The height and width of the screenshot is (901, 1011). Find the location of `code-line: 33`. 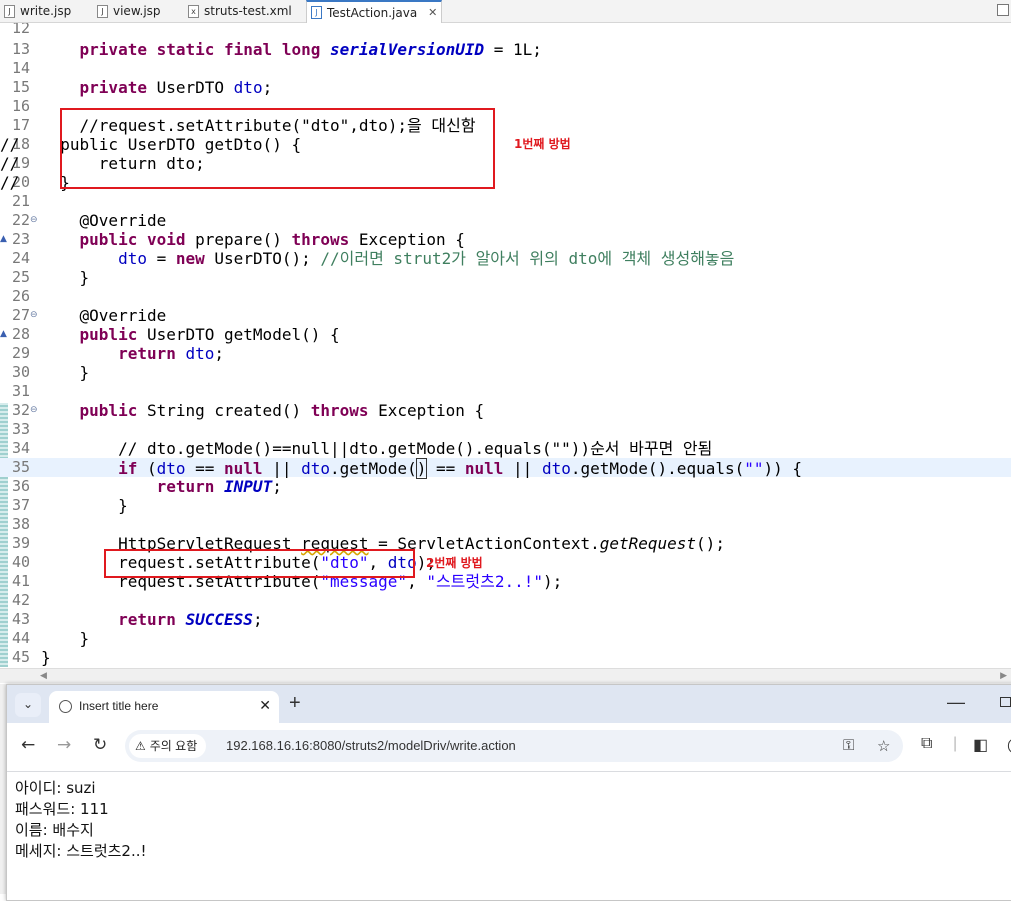

code-line: 33 is located at coordinates (20, 429).